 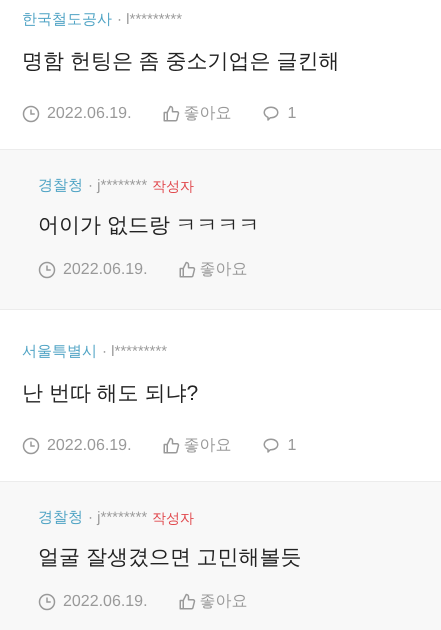 I want to click on comment-text: 난 번따 해도 되냐?, so click(x=111, y=394).